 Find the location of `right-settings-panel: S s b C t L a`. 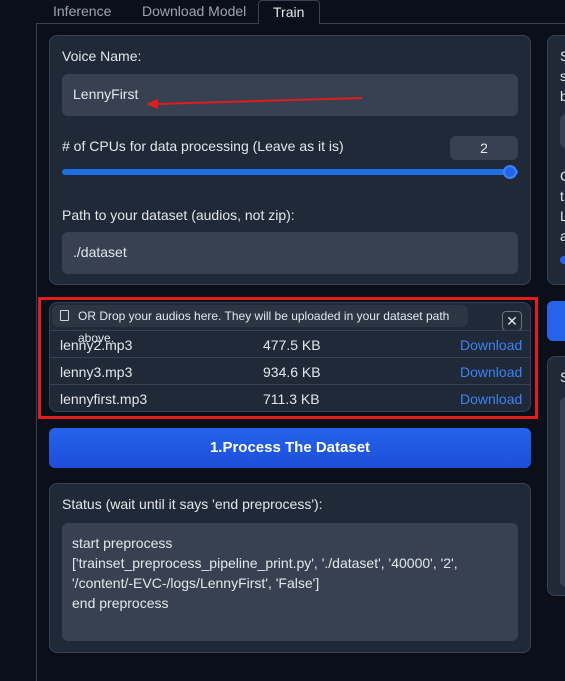

right-settings-panel: S s b C t L a is located at coordinates (556, 160).